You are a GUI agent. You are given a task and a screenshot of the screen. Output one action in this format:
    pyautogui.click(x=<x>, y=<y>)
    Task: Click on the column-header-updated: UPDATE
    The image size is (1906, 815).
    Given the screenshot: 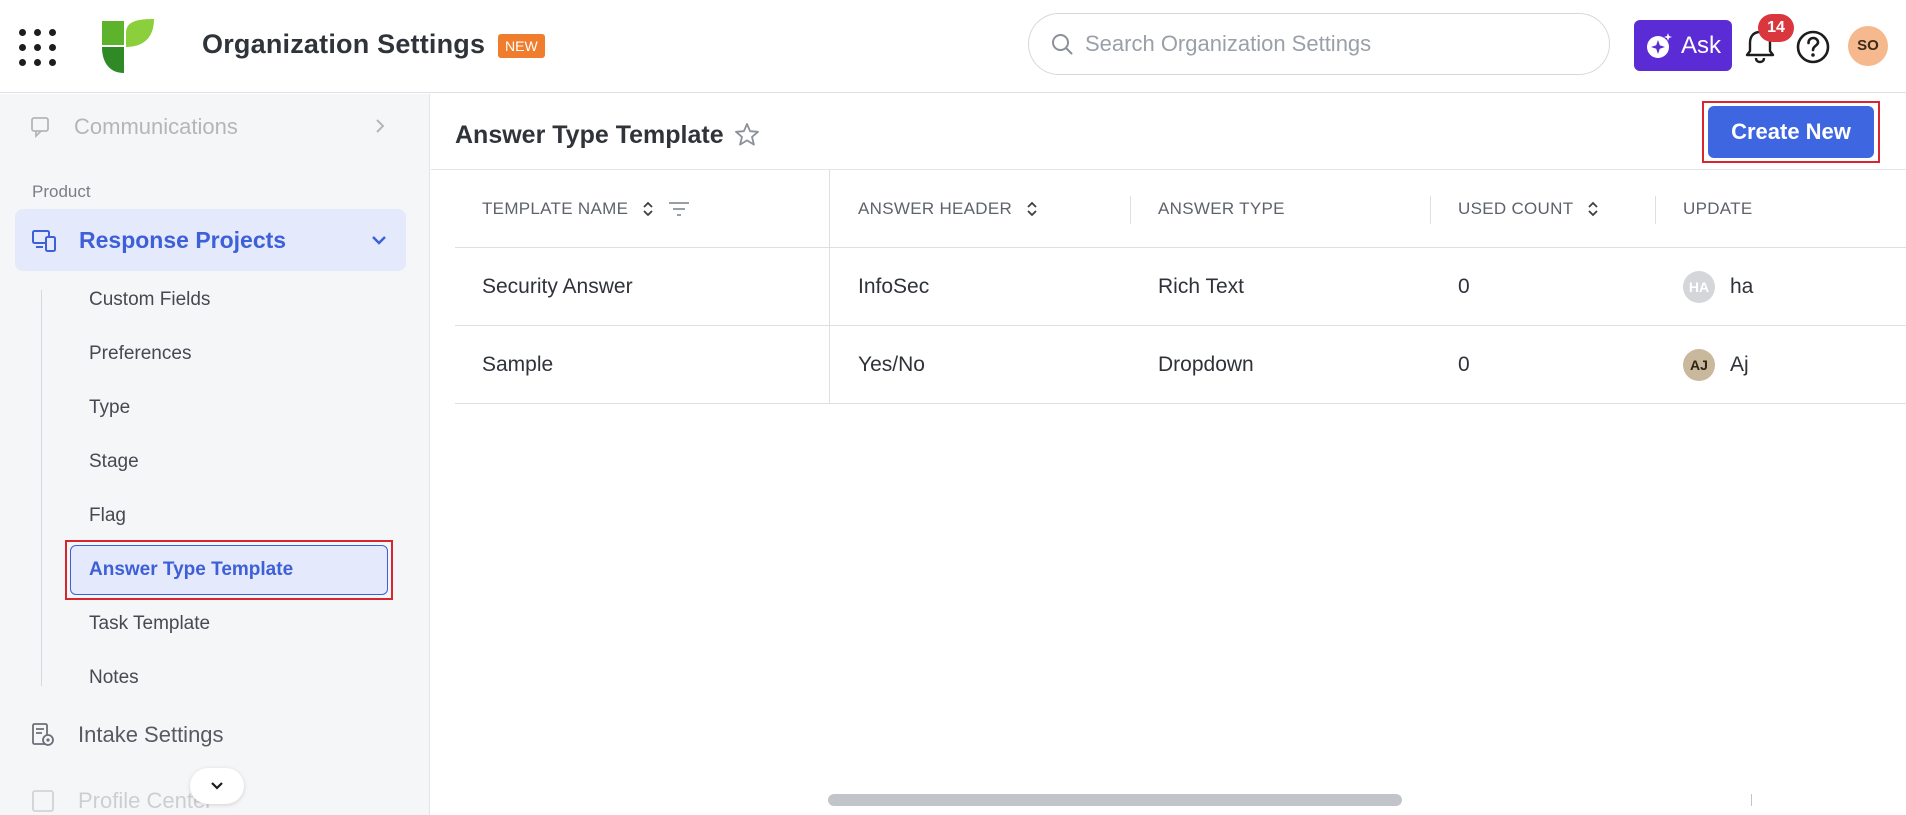 What is the action you would take?
    pyautogui.click(x=1718, y=209)
    